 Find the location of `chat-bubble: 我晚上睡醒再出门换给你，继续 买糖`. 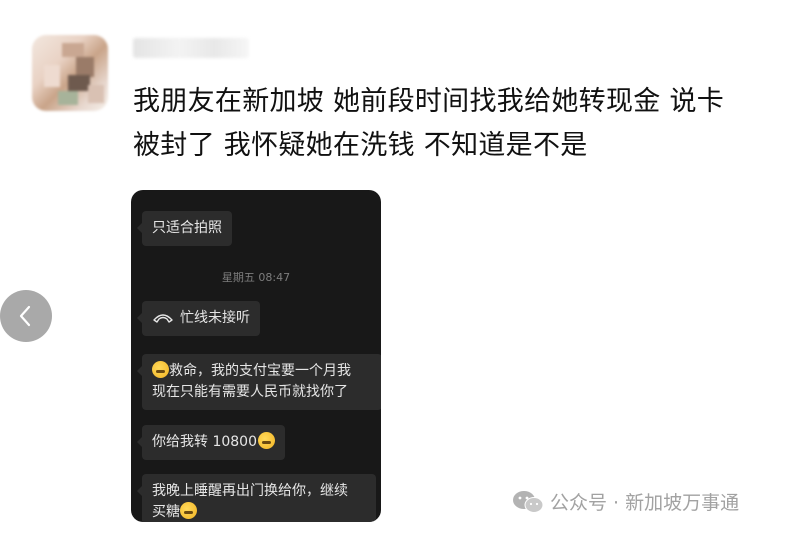

chat-bubble: 我晚上睡醒再出门换给你，继续 买糖 is located at coordinates (256, 498).